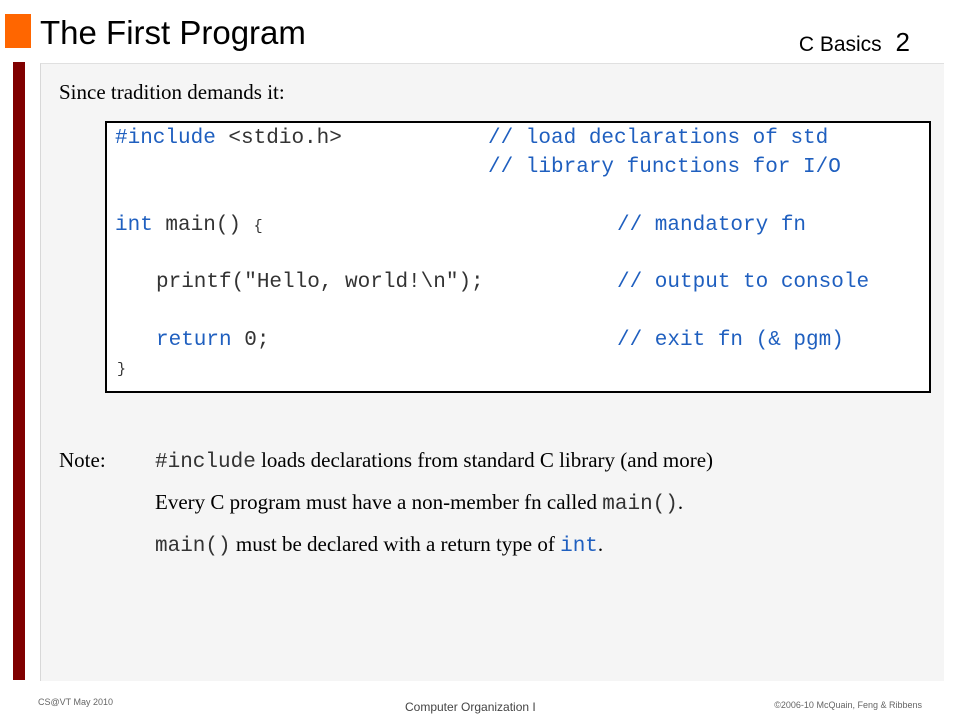  I want to click on note-main-code: main(), so click(640, 504).